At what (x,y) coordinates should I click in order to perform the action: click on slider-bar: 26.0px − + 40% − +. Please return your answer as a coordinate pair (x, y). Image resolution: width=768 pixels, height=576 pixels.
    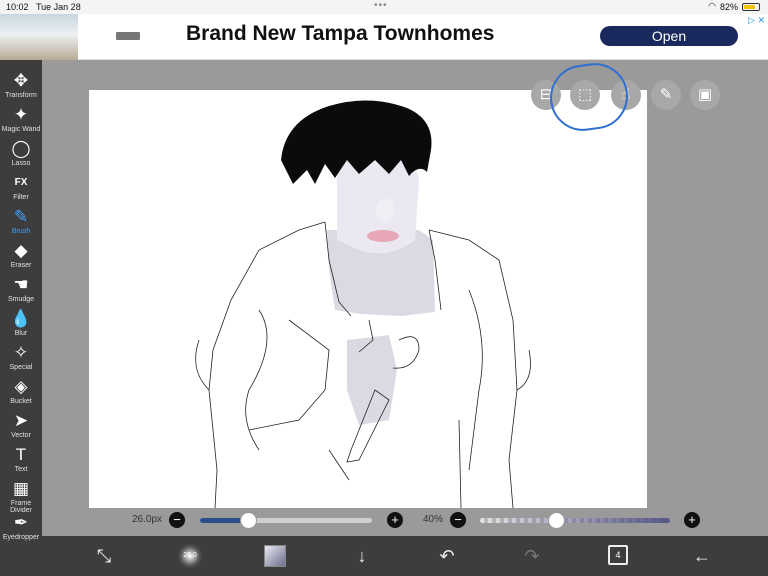
    Looking at the image, I should click on (405, 522).